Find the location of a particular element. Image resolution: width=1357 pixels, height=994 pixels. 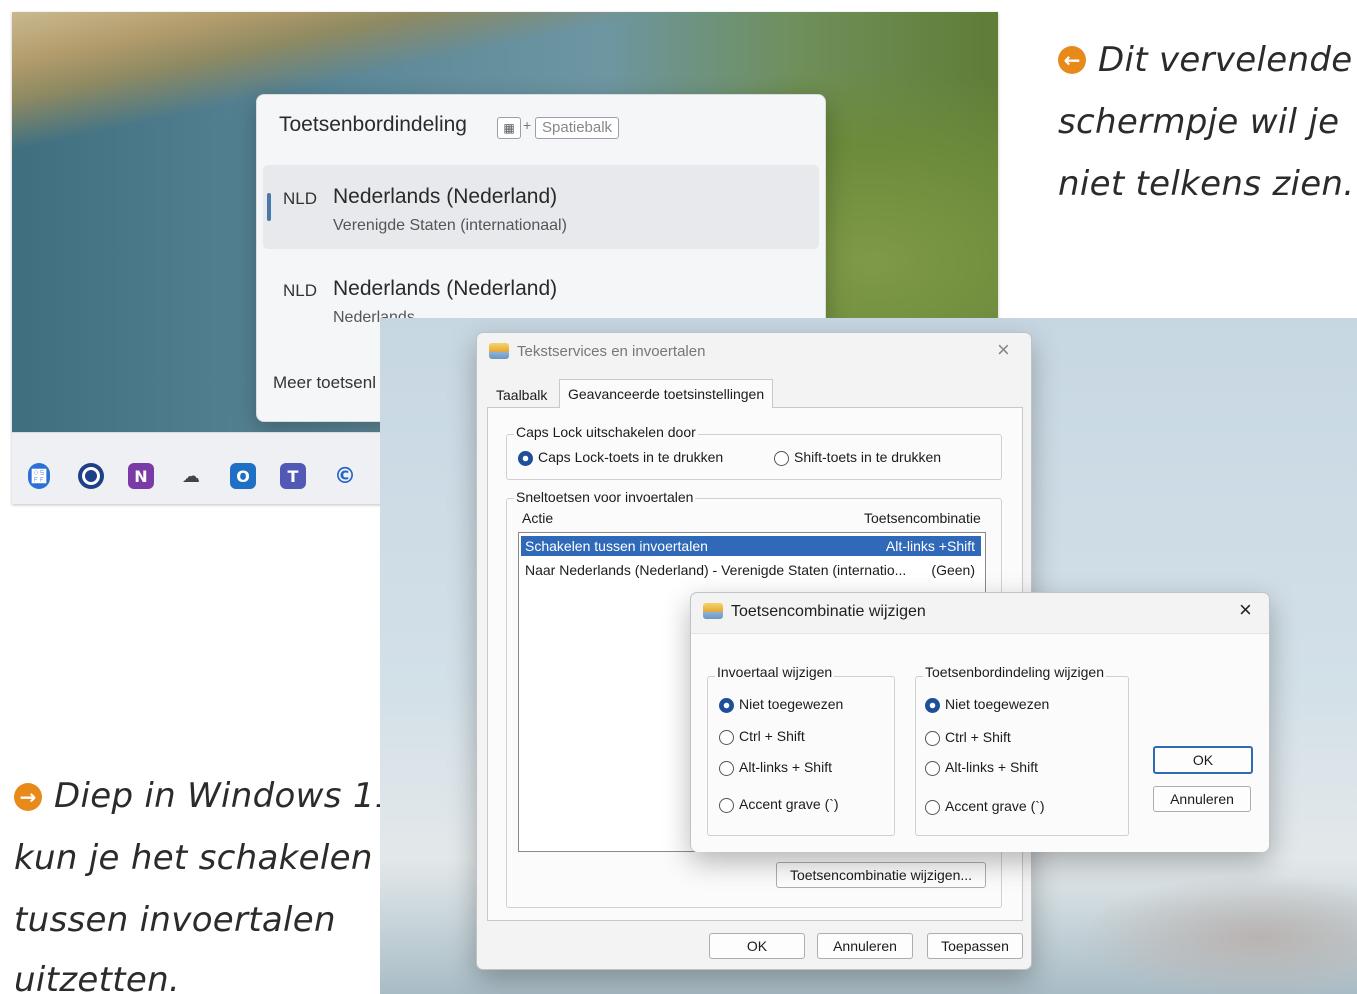

left-radio-alt-shift is located at coordinates (726, 768).